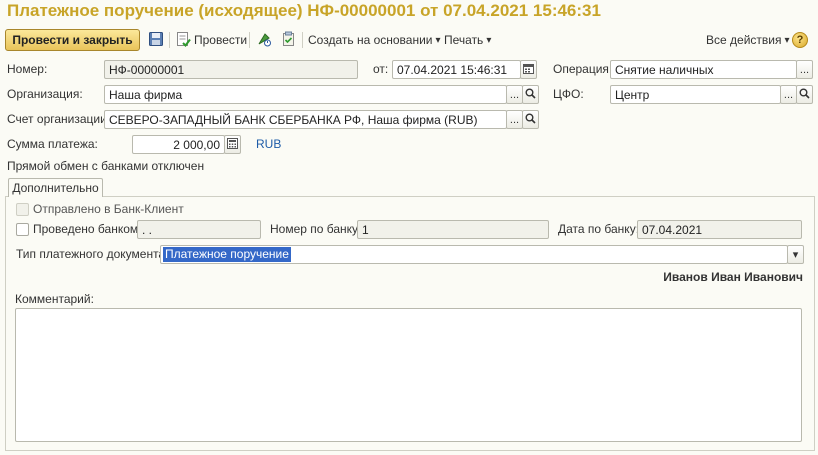 The width and height of the screenshot is (818, 455). I want to click on number-label: Номер:, so click(27, 69).